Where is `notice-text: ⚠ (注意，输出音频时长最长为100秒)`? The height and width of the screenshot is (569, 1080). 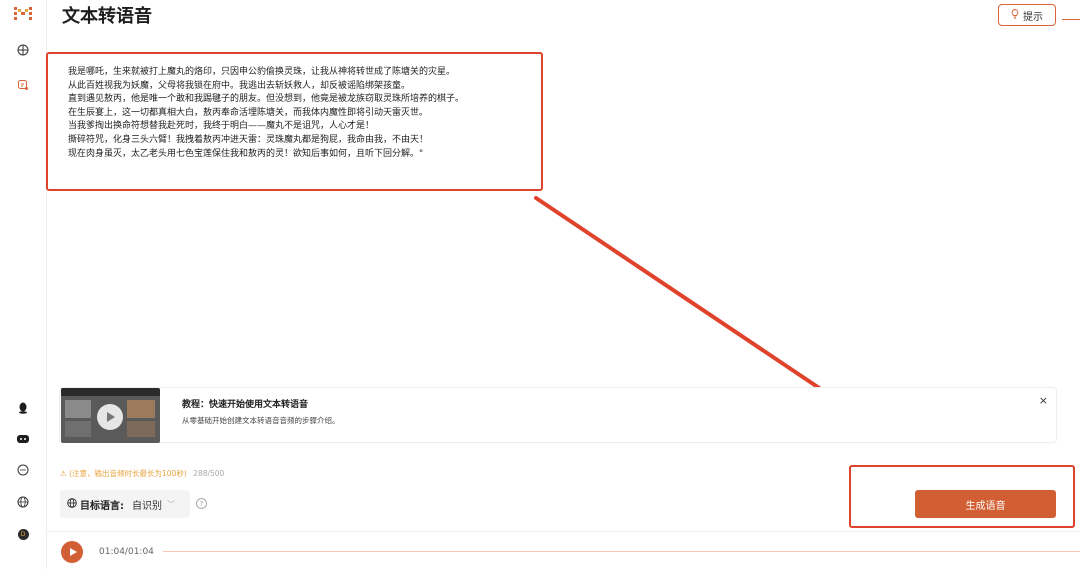 notice-text: ⚠ (注意，输出音频时长最长为100秒) is located at coordinates (123, 473).